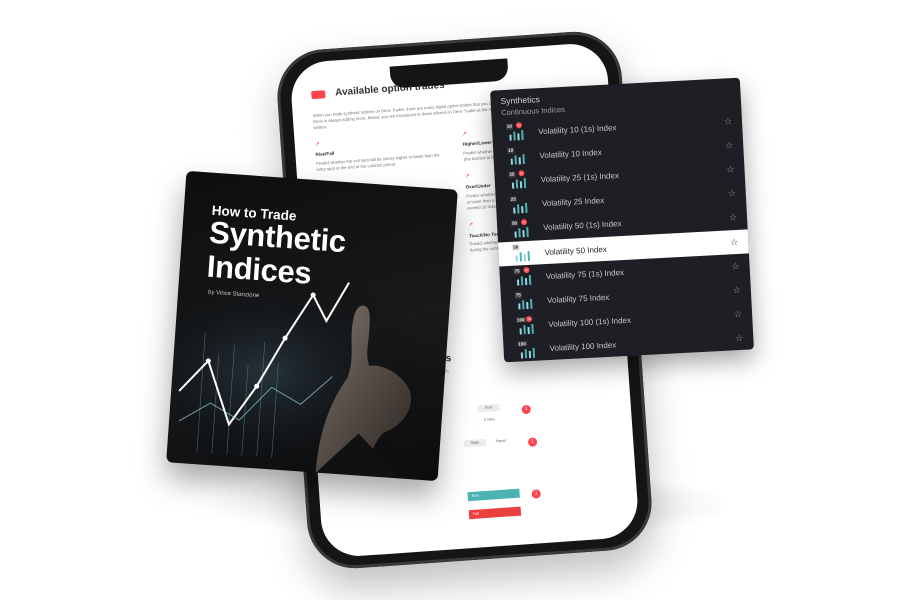 This screenshot has height=600, width=900. I want to click on market-symbol-icon: 50, so click(523, 253).